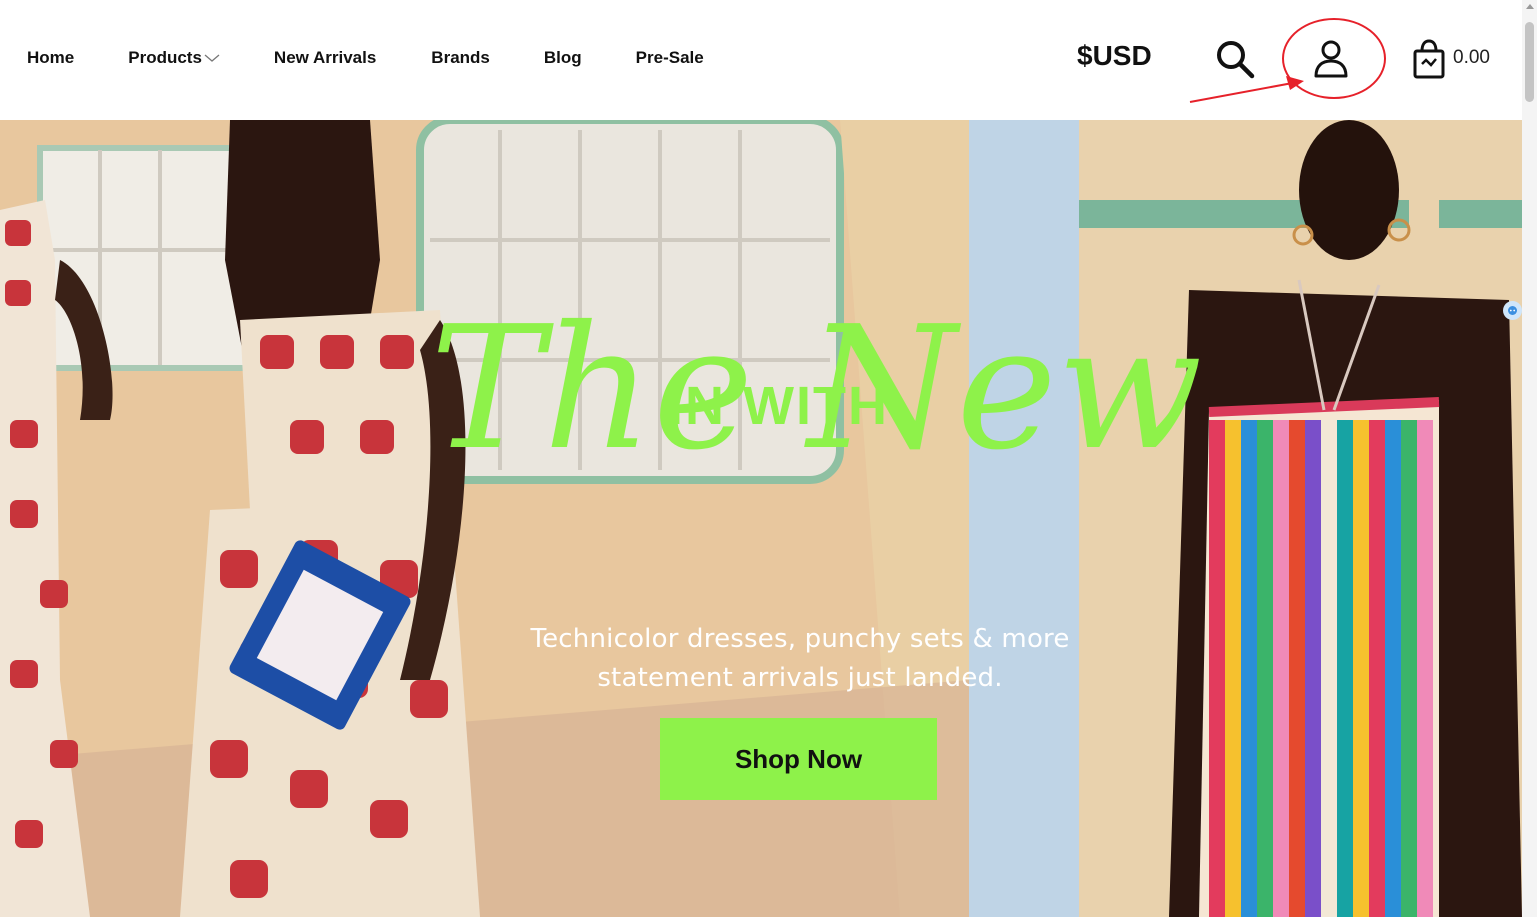 The height and width of the screenshot is (917, 1537). I want to click on account-icon, so click(1331, 59).